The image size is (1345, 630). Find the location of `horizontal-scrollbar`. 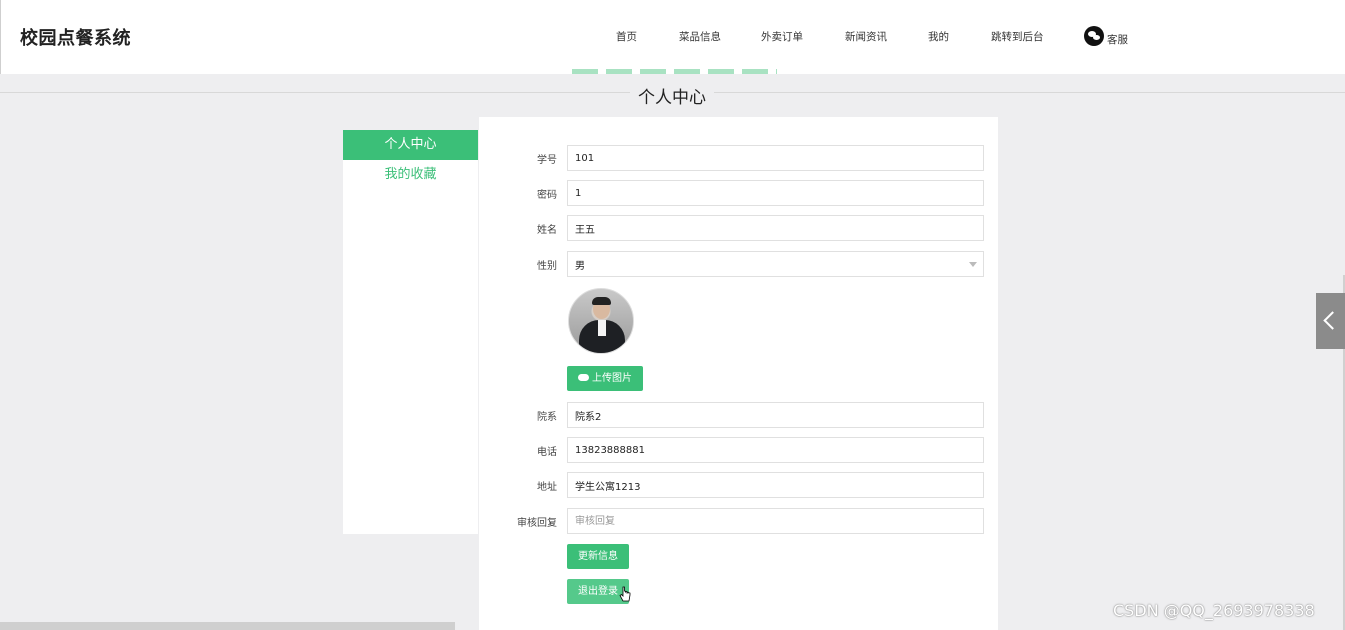

horizontal-scrollbar is located at coordinates (227, 626).